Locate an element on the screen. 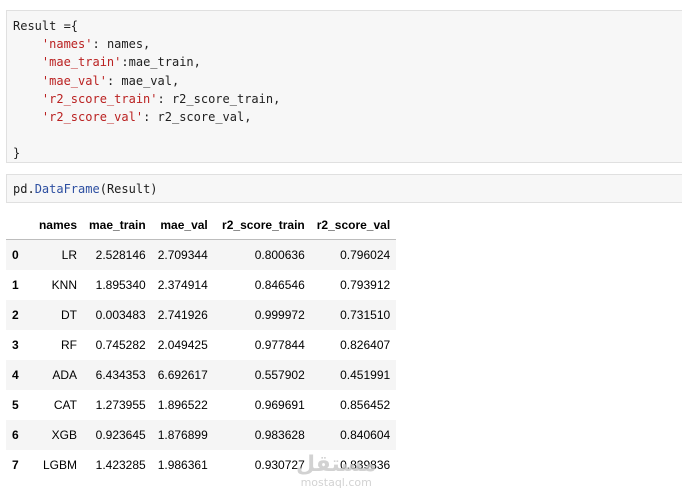 The image size is (682, 501). cell-r2-train: 0.983628 is located at coordinates (279, 435).